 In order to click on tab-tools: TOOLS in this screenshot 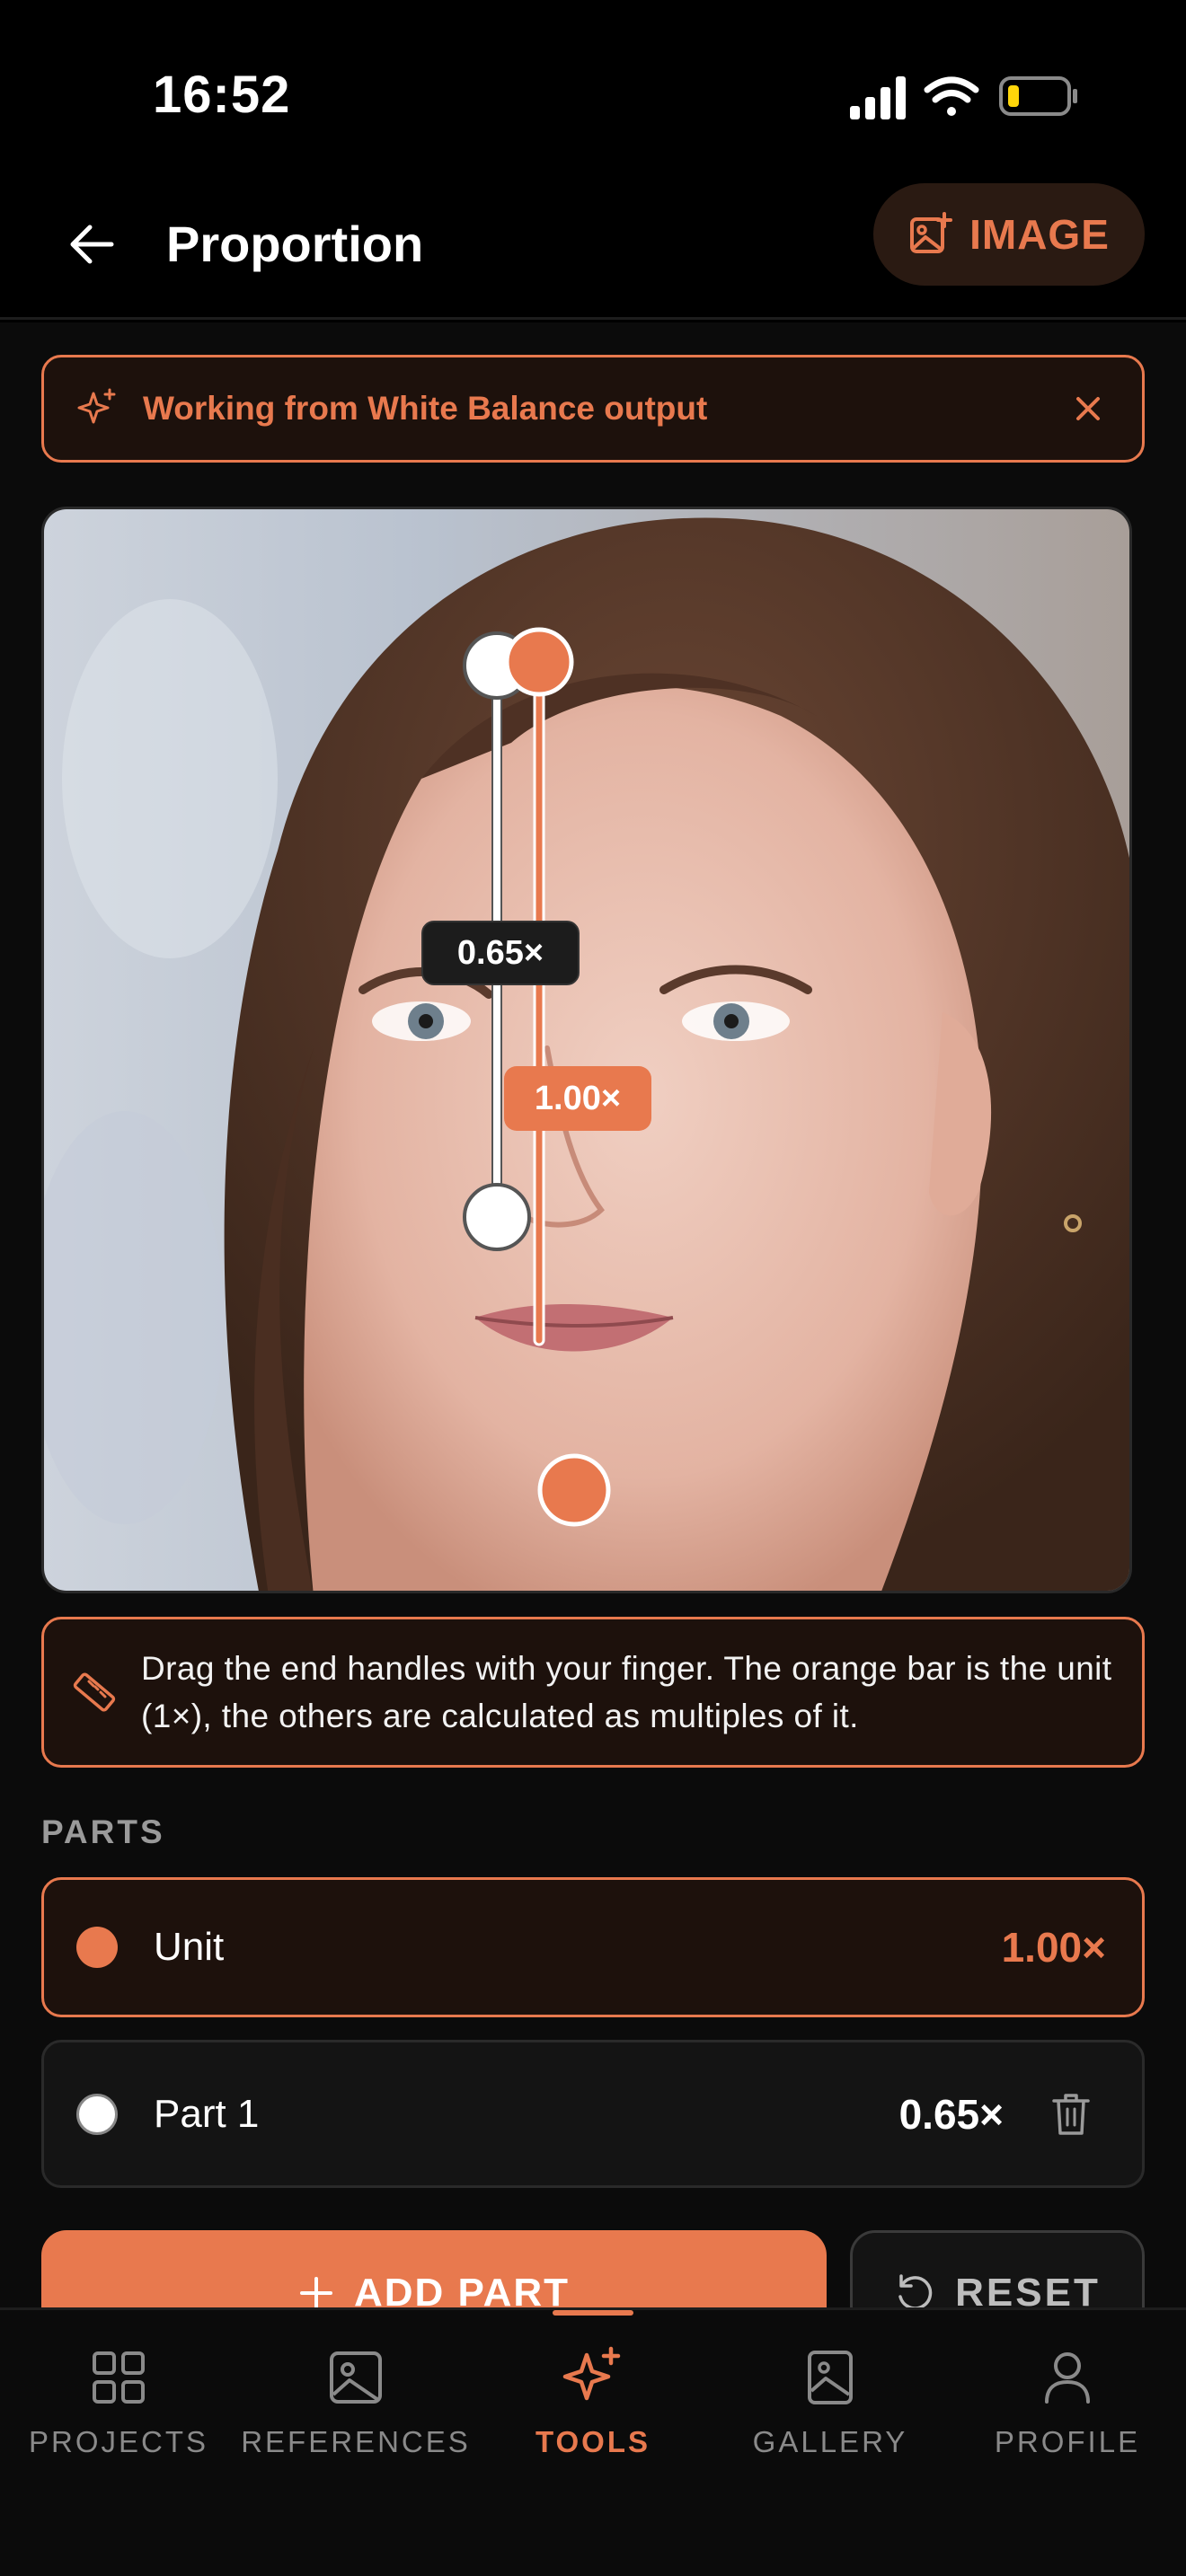, I will do `click(593, 2418)`.